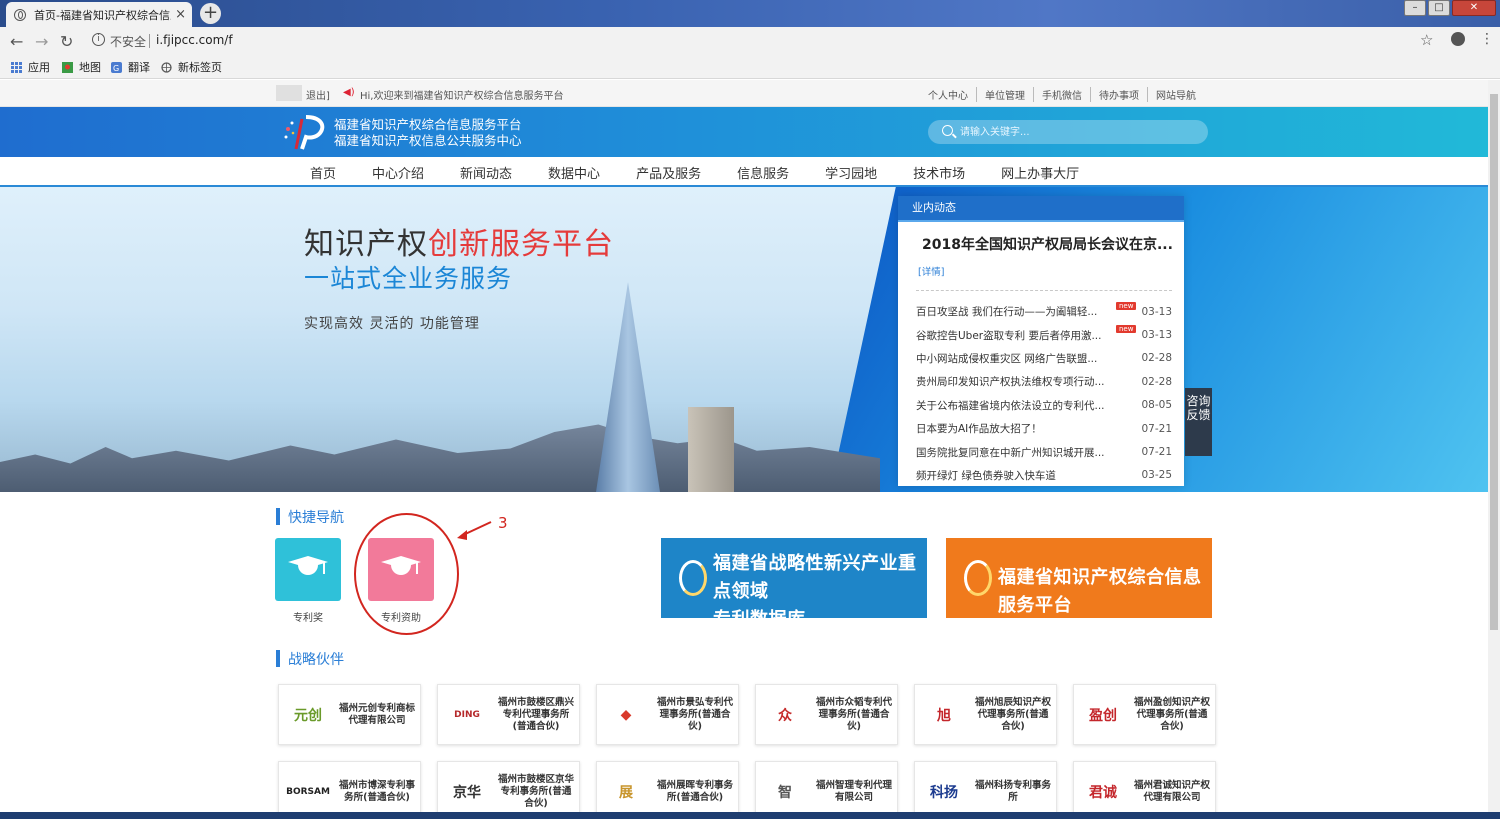  Describe the element at coordinates (16, 41) in the screenshot. I see `back-arrow-icon: ←` at that location.